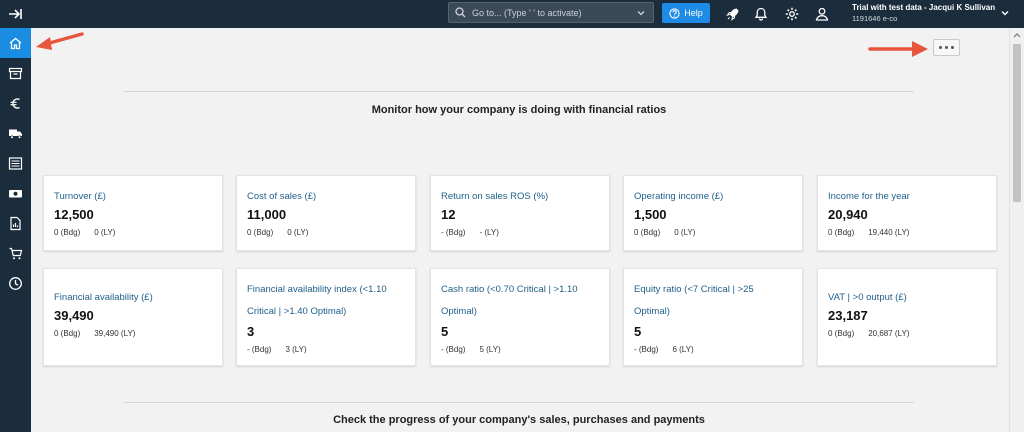 This screenshot has height=432, width=1024. Describe the element at coordinates (792, 14) in the screenshot. I see `gear-icon` at that location.